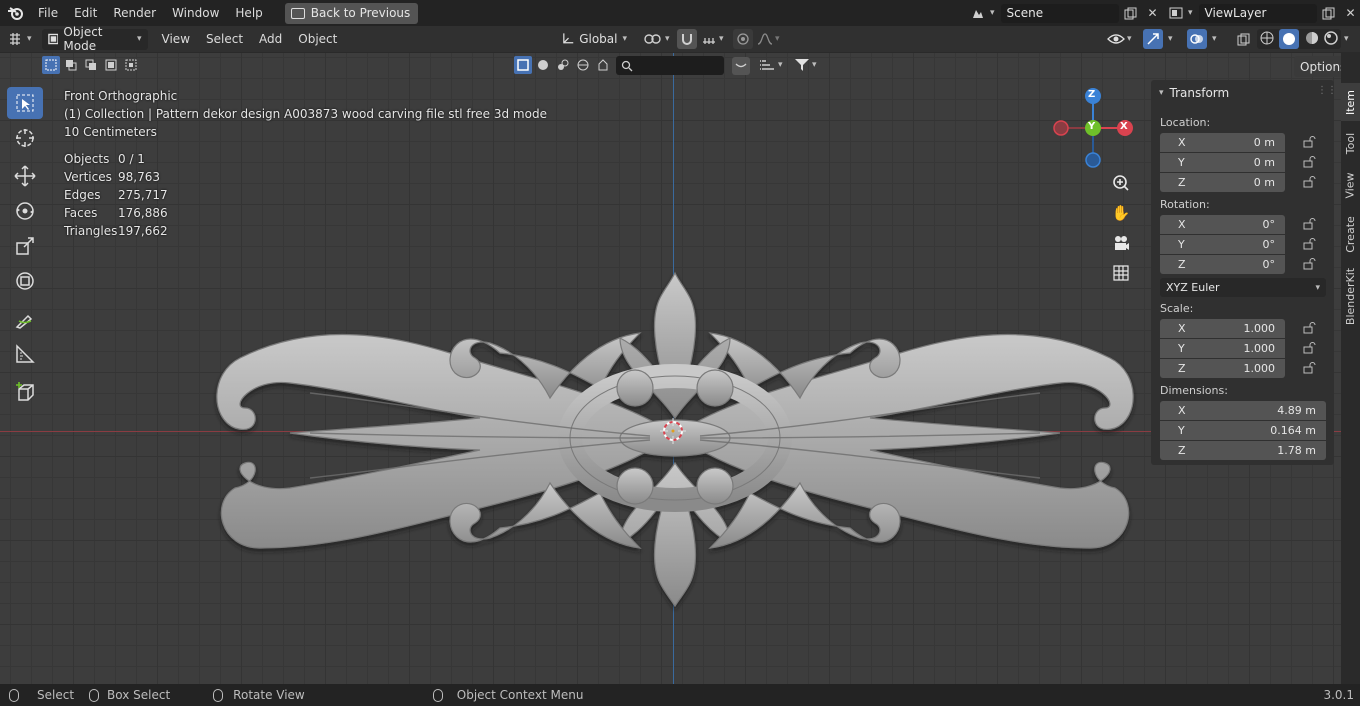  Describe the element at coordinates (1176, 13) in the screenshot. I see `view-layer-selector-icon` at that location.